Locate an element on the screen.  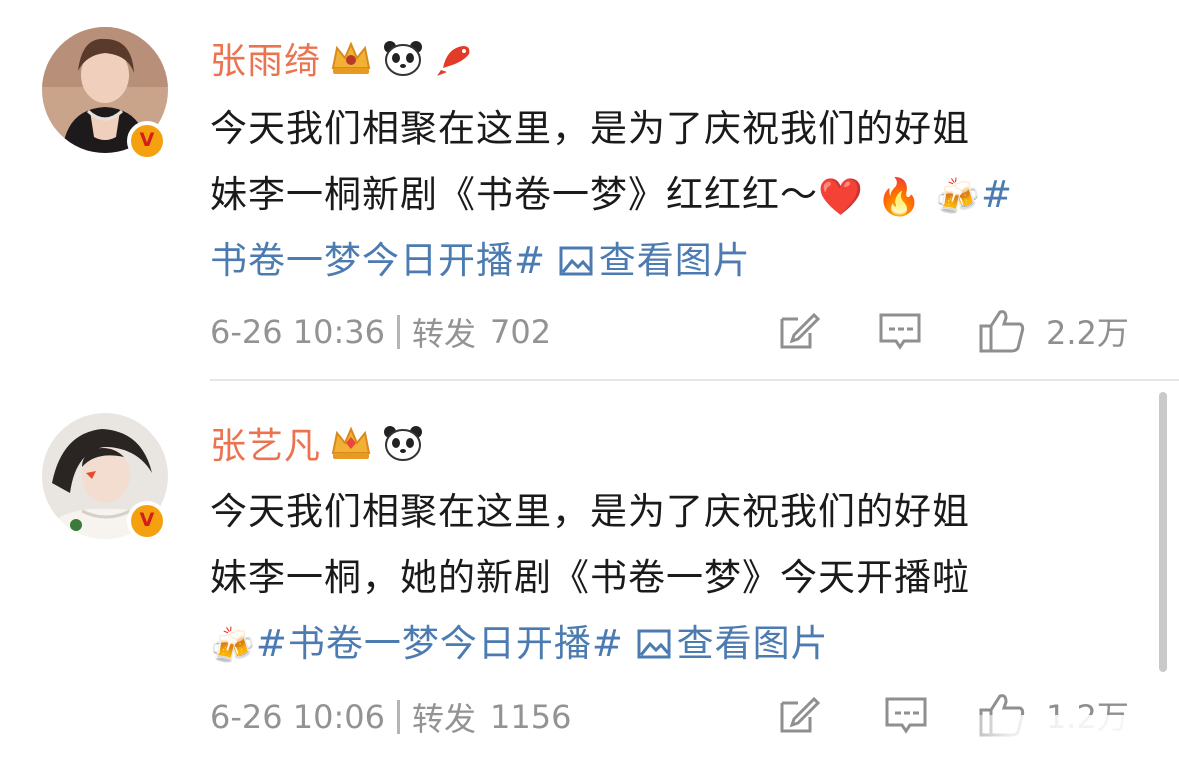
like-count: 2.2万 is located at coordinates (1087, 333).